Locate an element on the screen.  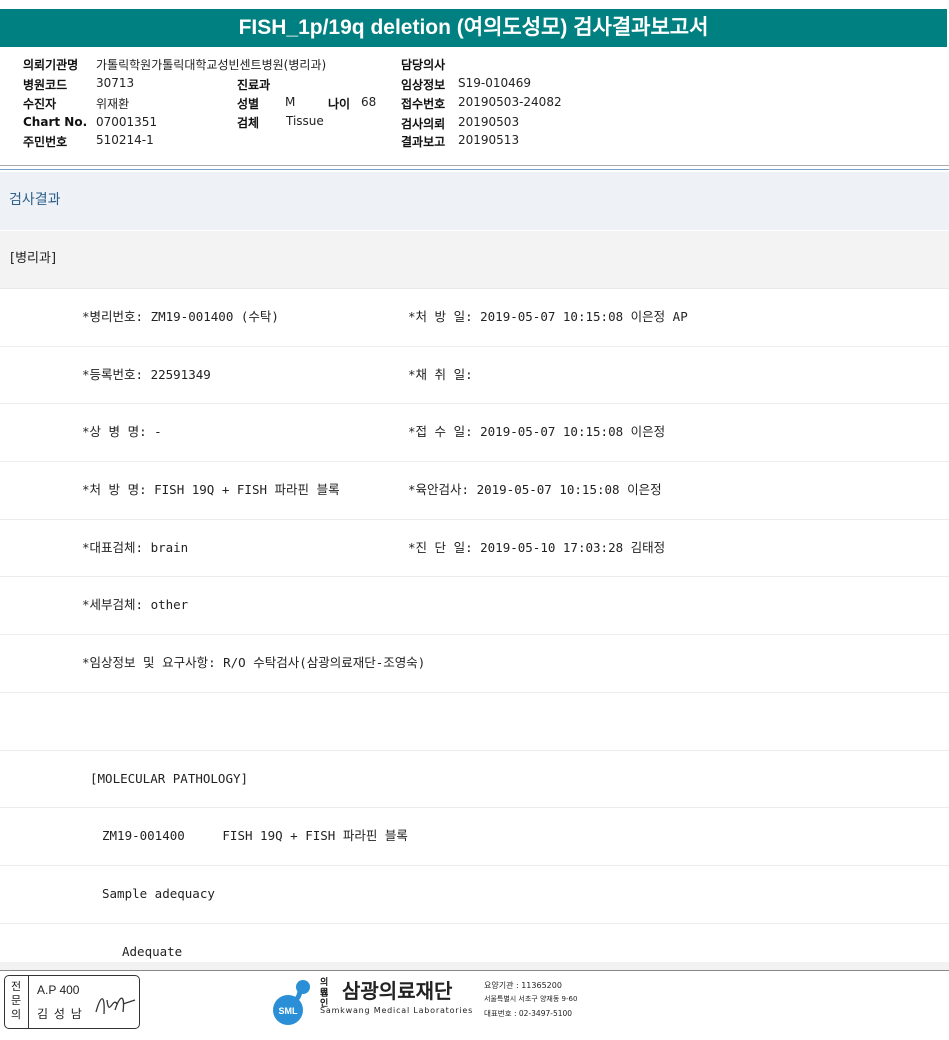
row-left: ZM19-001400 FISH 19Q + FISH 파라핀 블록 is located at coordinates (255, 836).